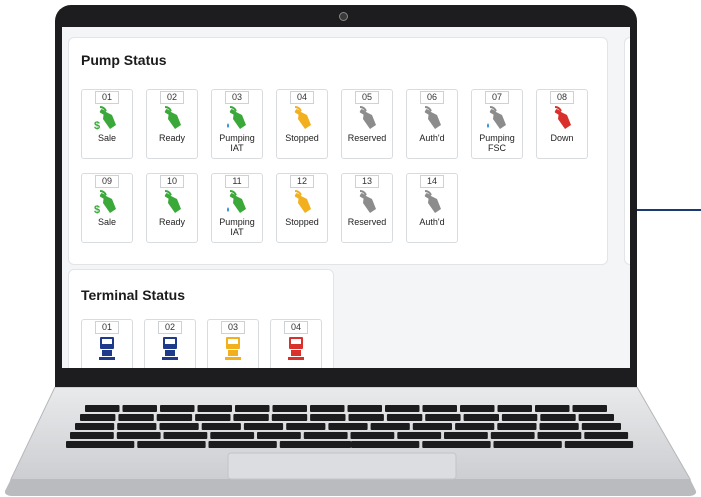 This screenshot has height=497, width=701. Describe the element at coordinates (107, 343) in the screenshot. I see `terminal-tile-01: 01` at that location.